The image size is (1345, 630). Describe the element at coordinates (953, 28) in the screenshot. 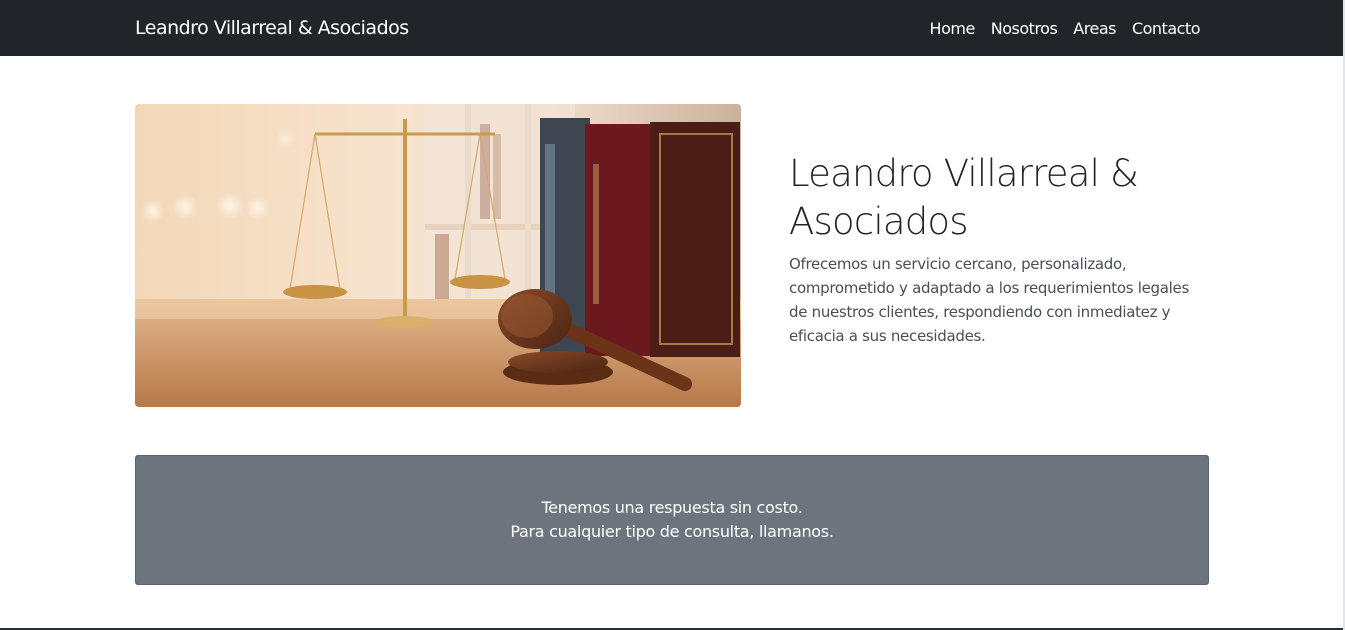

I see `nav-link-home: Home` at that location.